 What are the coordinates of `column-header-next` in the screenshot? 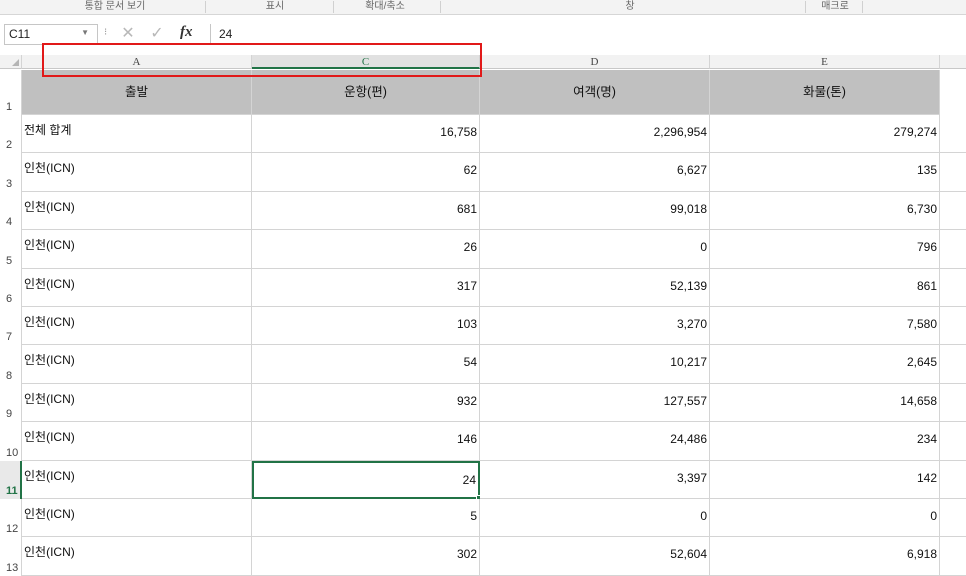 It's located at (953, 62).